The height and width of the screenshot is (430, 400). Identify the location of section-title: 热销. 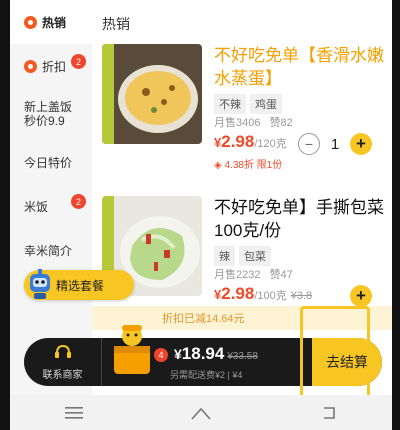
(116, 24).